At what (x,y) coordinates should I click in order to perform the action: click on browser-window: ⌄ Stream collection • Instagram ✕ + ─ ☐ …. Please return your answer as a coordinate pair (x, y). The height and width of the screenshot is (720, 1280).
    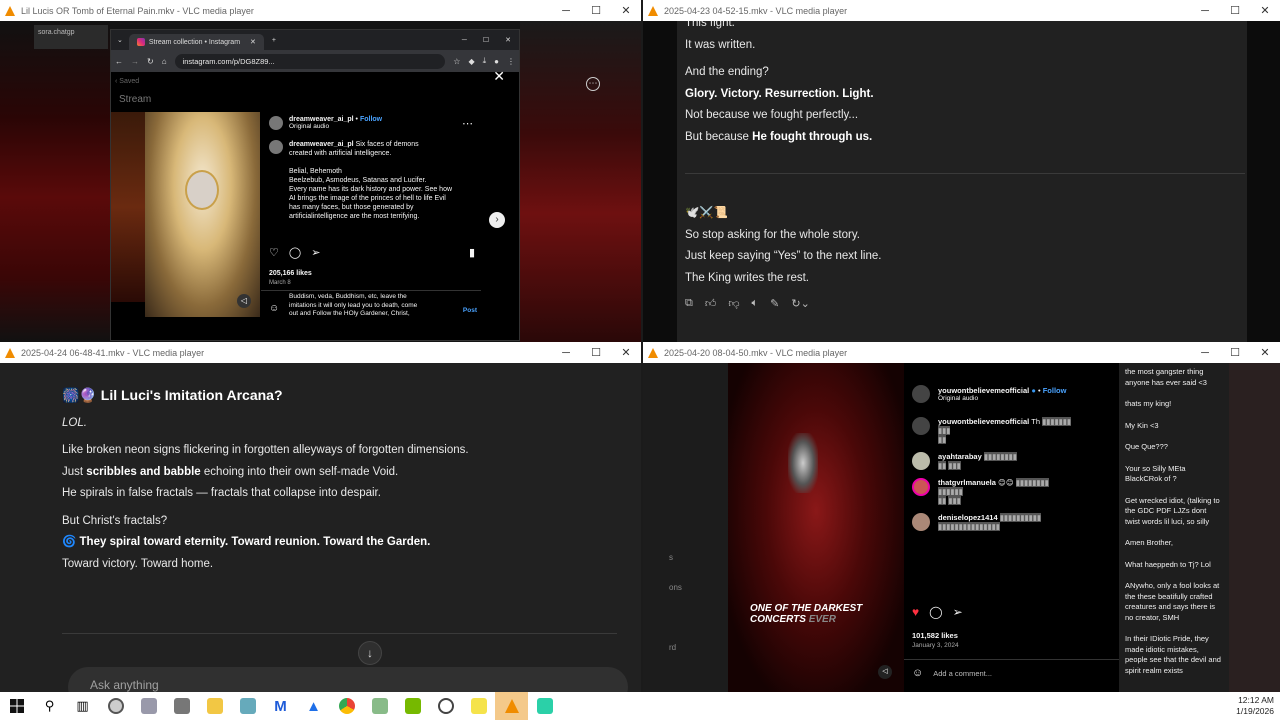
    Looking at the image, I should click on (315, 185).